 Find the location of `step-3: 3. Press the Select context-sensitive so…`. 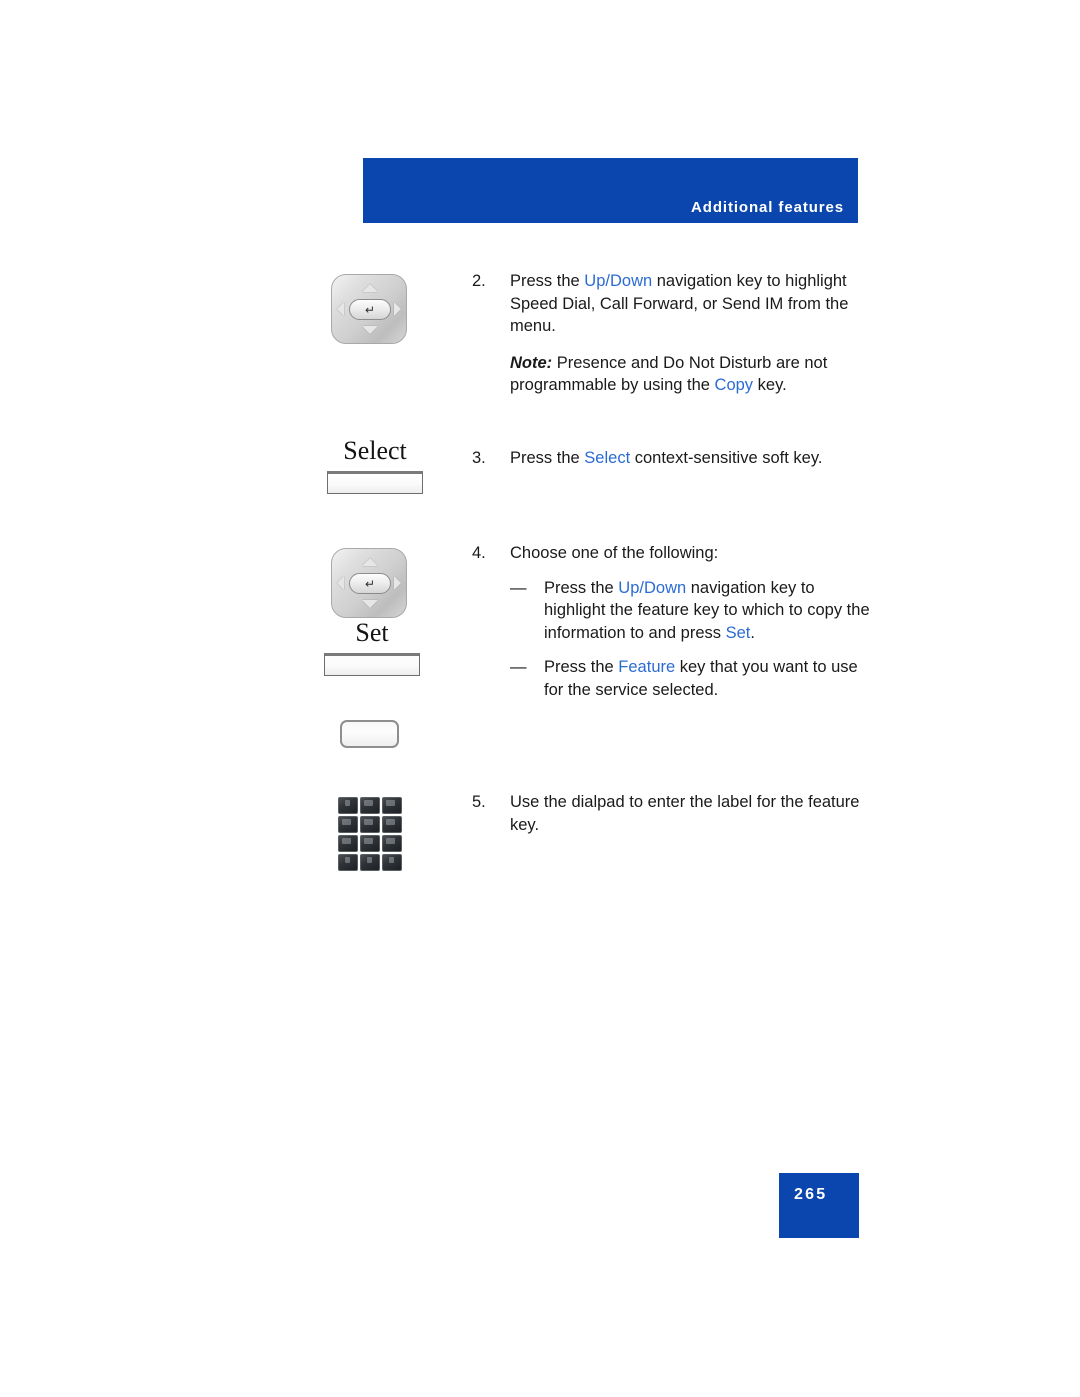

step-3: 3. Press the Select context-sensitive so… is located at coordinates (672, 458).